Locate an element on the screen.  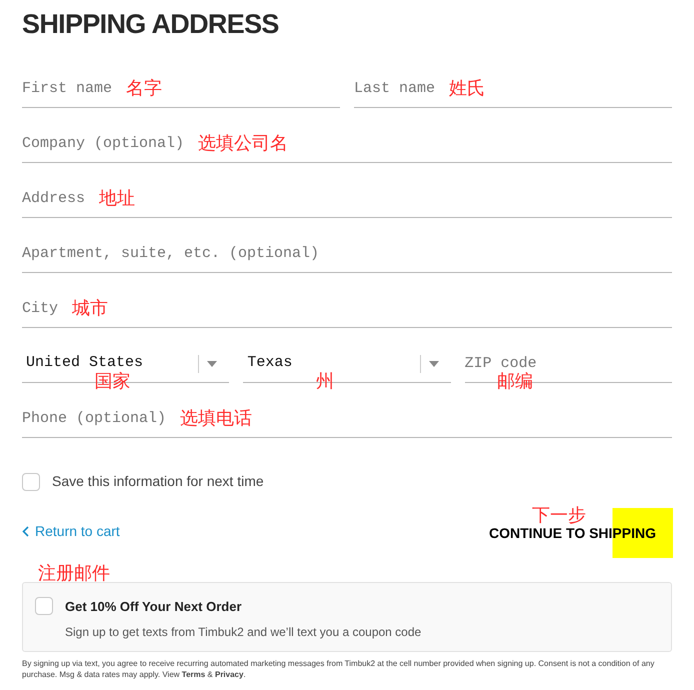
input-field: Apartment, suite, etc. (optional) is located at coordinates (347, 254).